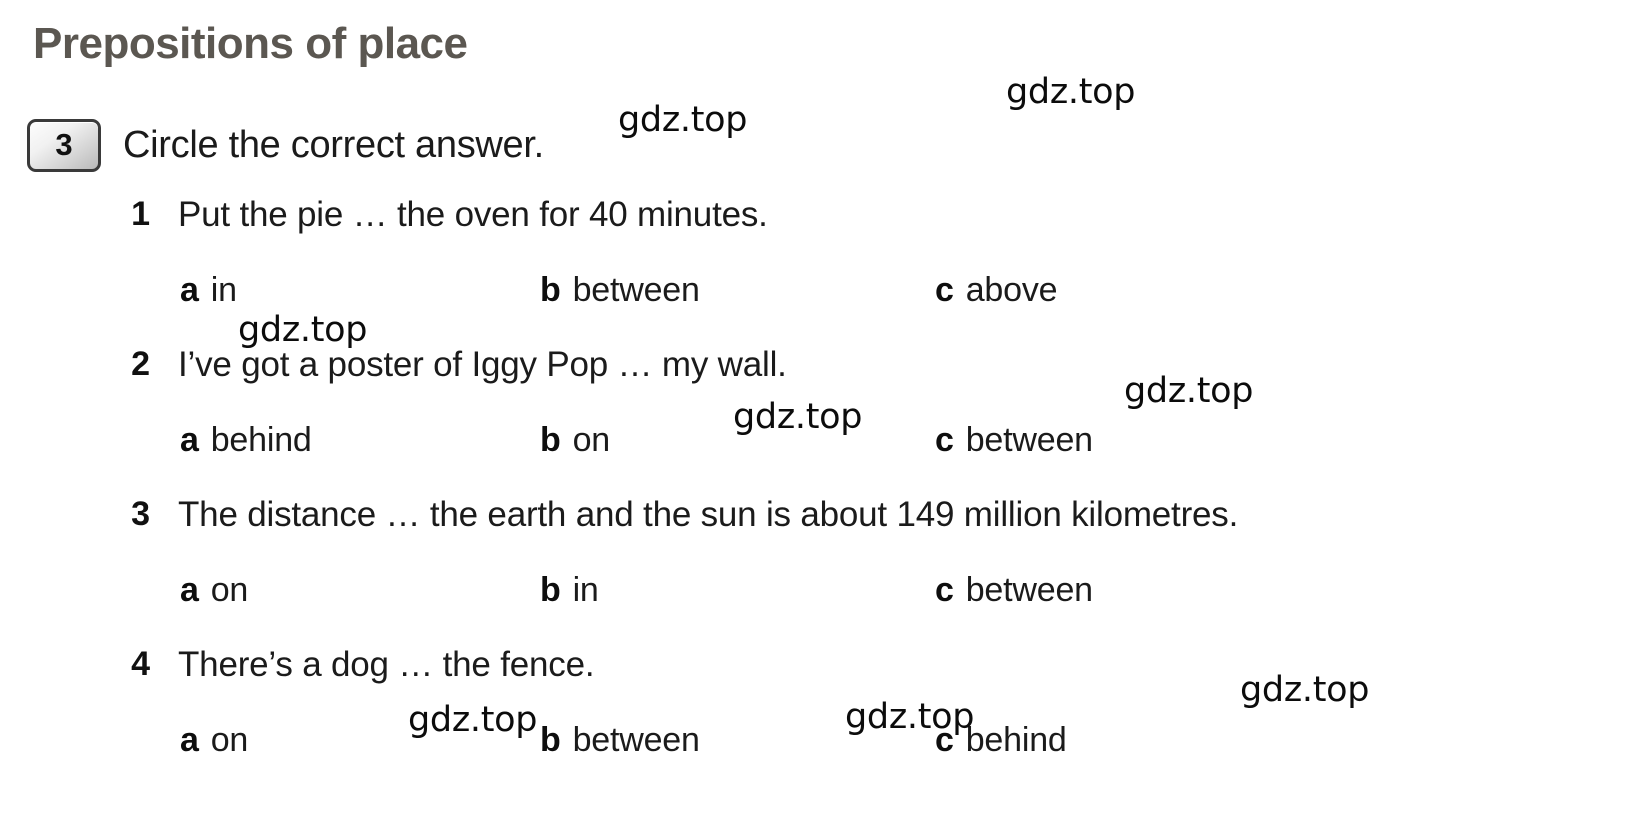 The image size is (1635, 828). Describe the element at coordinates (817, 608) in the screenshot. I see `options-row: a on b in c between` at that location.